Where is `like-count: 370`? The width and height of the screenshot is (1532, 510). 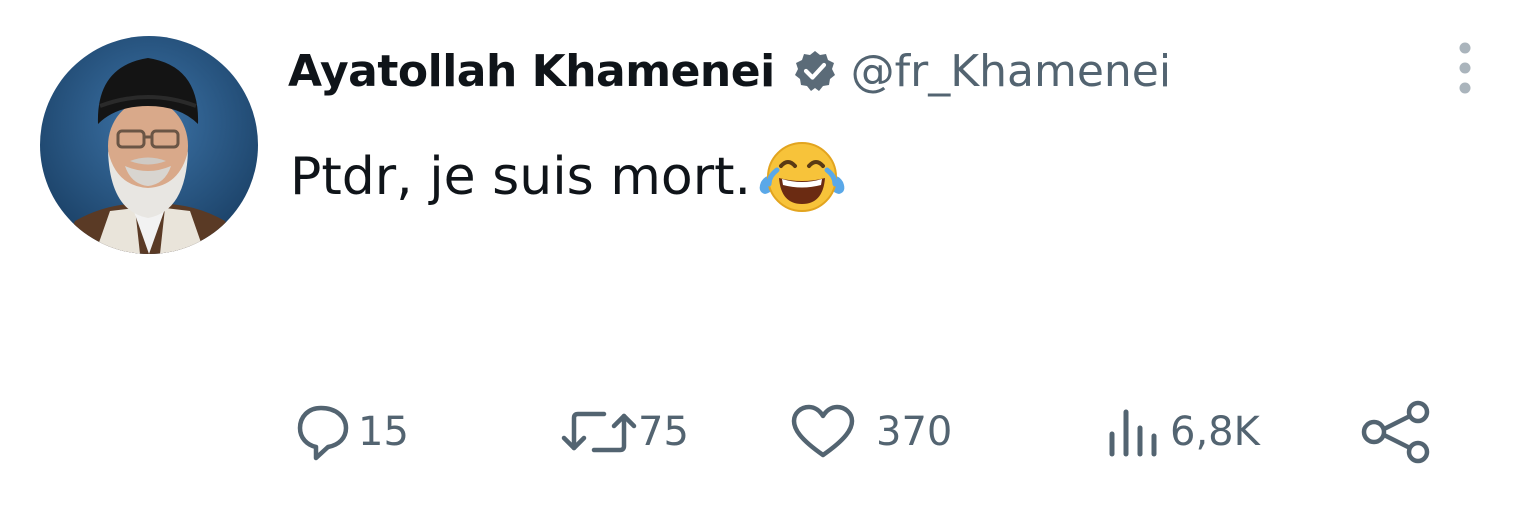 like-count: 370 is located at coordinates (914, 432).